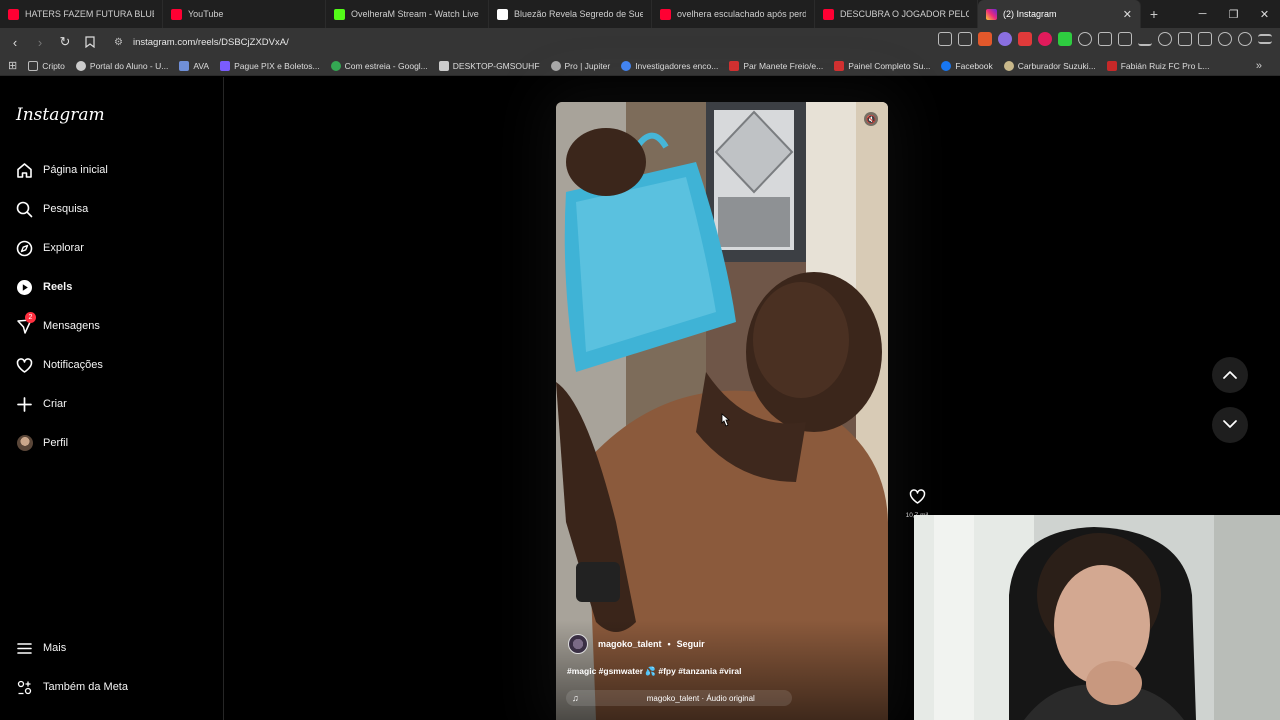 The image size is (1280, 720). I want to click on address-bar: ⚙ instagram.com/reels/DSBCjZXDVxA/, so click(508, 42).